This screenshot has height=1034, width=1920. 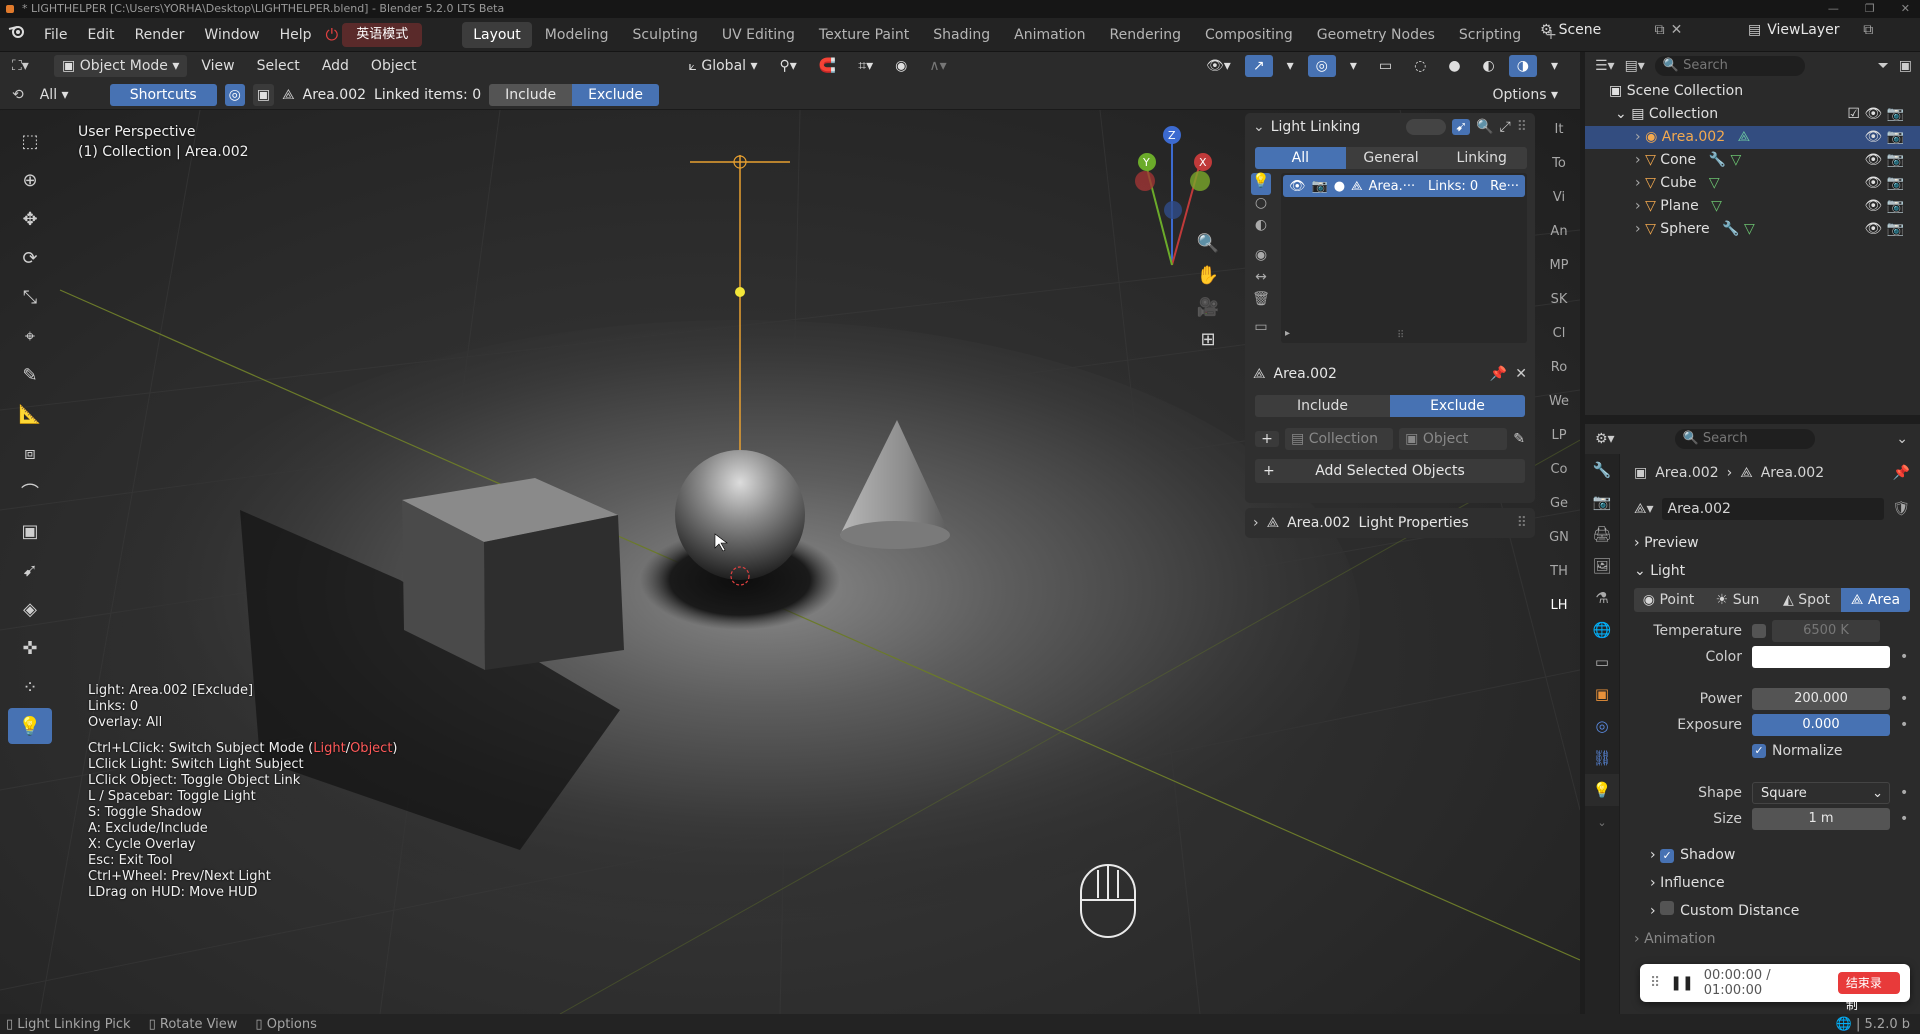 What do you see at coordinates (1868, 992) in the screenshot?
I see `stop-recording-button: 结束录制` at bounding box center [1868, 992].